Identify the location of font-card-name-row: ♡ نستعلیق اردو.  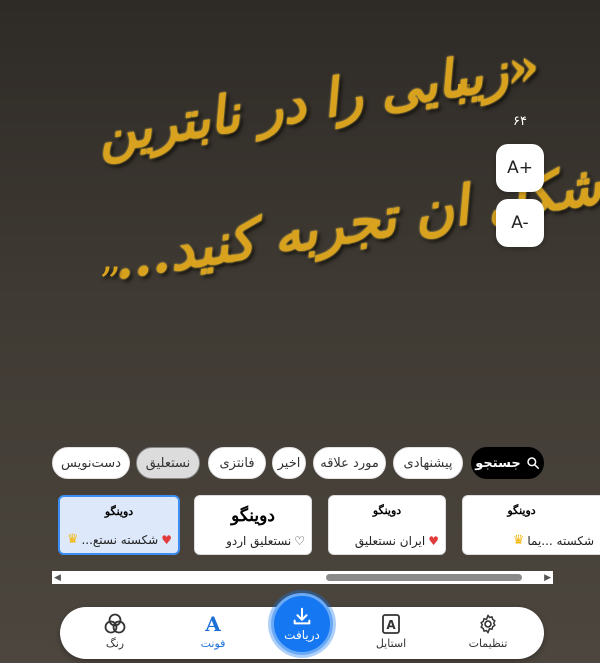
(253, 541).